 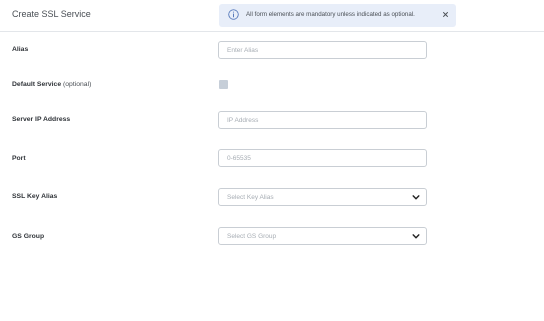 What do you see at coordinates (252, 236) in the screenshot?
I see `gs-group-selected-value: Select GS Group` at bounding box center [252, 236].